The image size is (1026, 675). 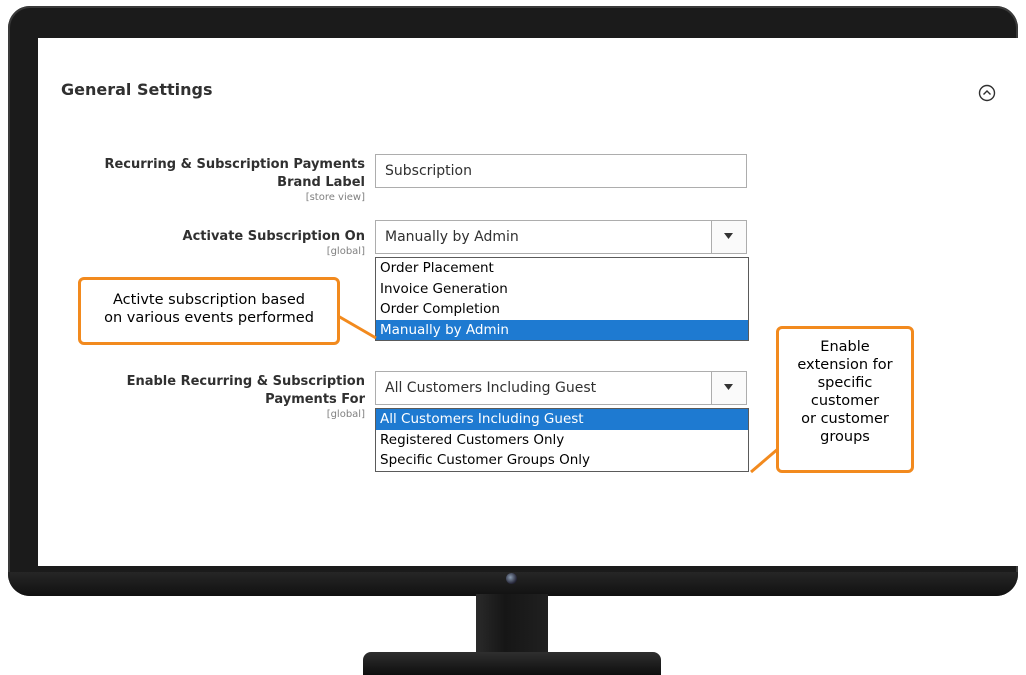 What do you see at coordinates (357, 327) in the screenshot?
I see `activate-callout-pointer` at bounding box center [357, 327].